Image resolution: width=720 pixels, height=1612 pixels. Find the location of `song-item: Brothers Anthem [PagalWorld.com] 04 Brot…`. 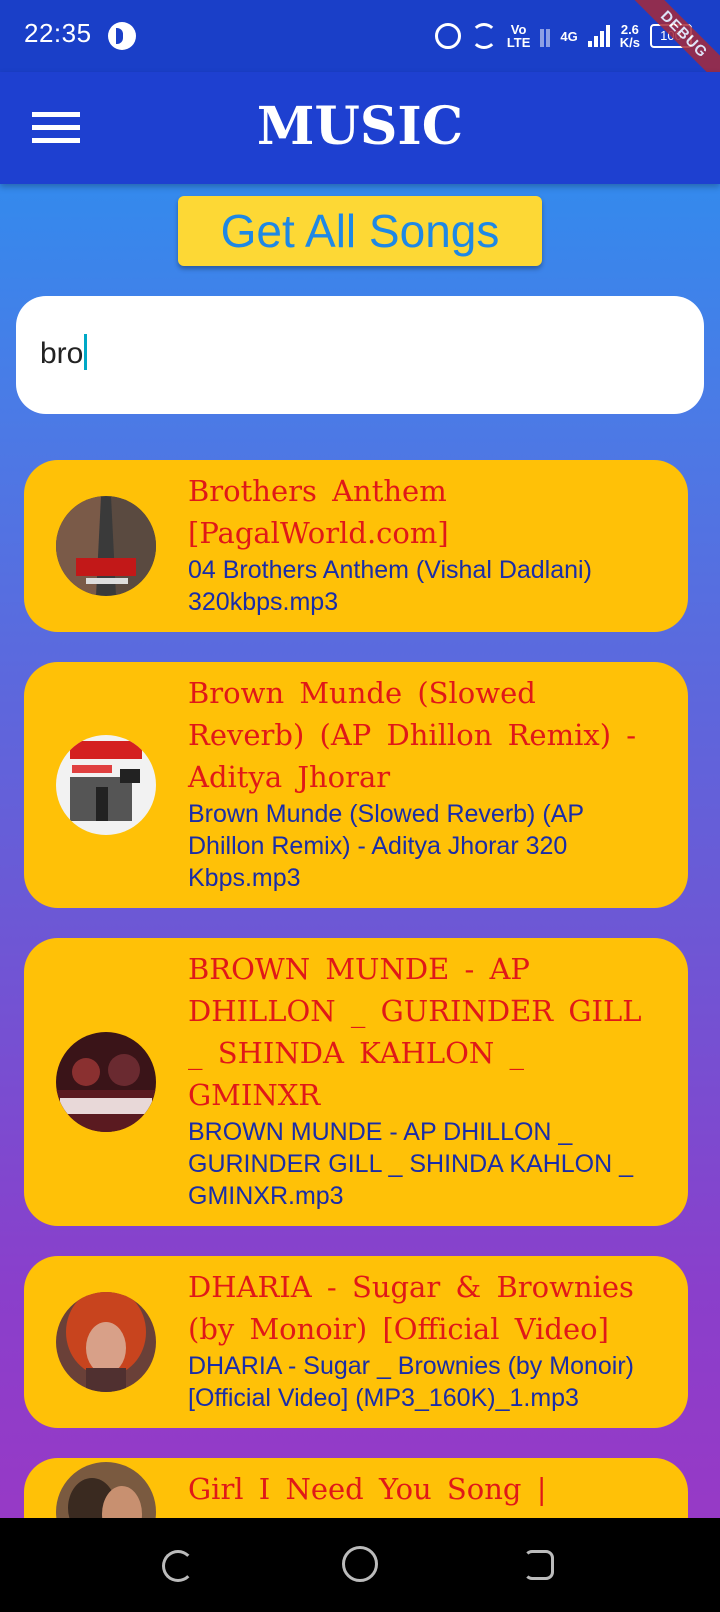

song-item: Brothers Anthem [PagalWorld.com] 04 Brot… is located at coordinates (356, 546).